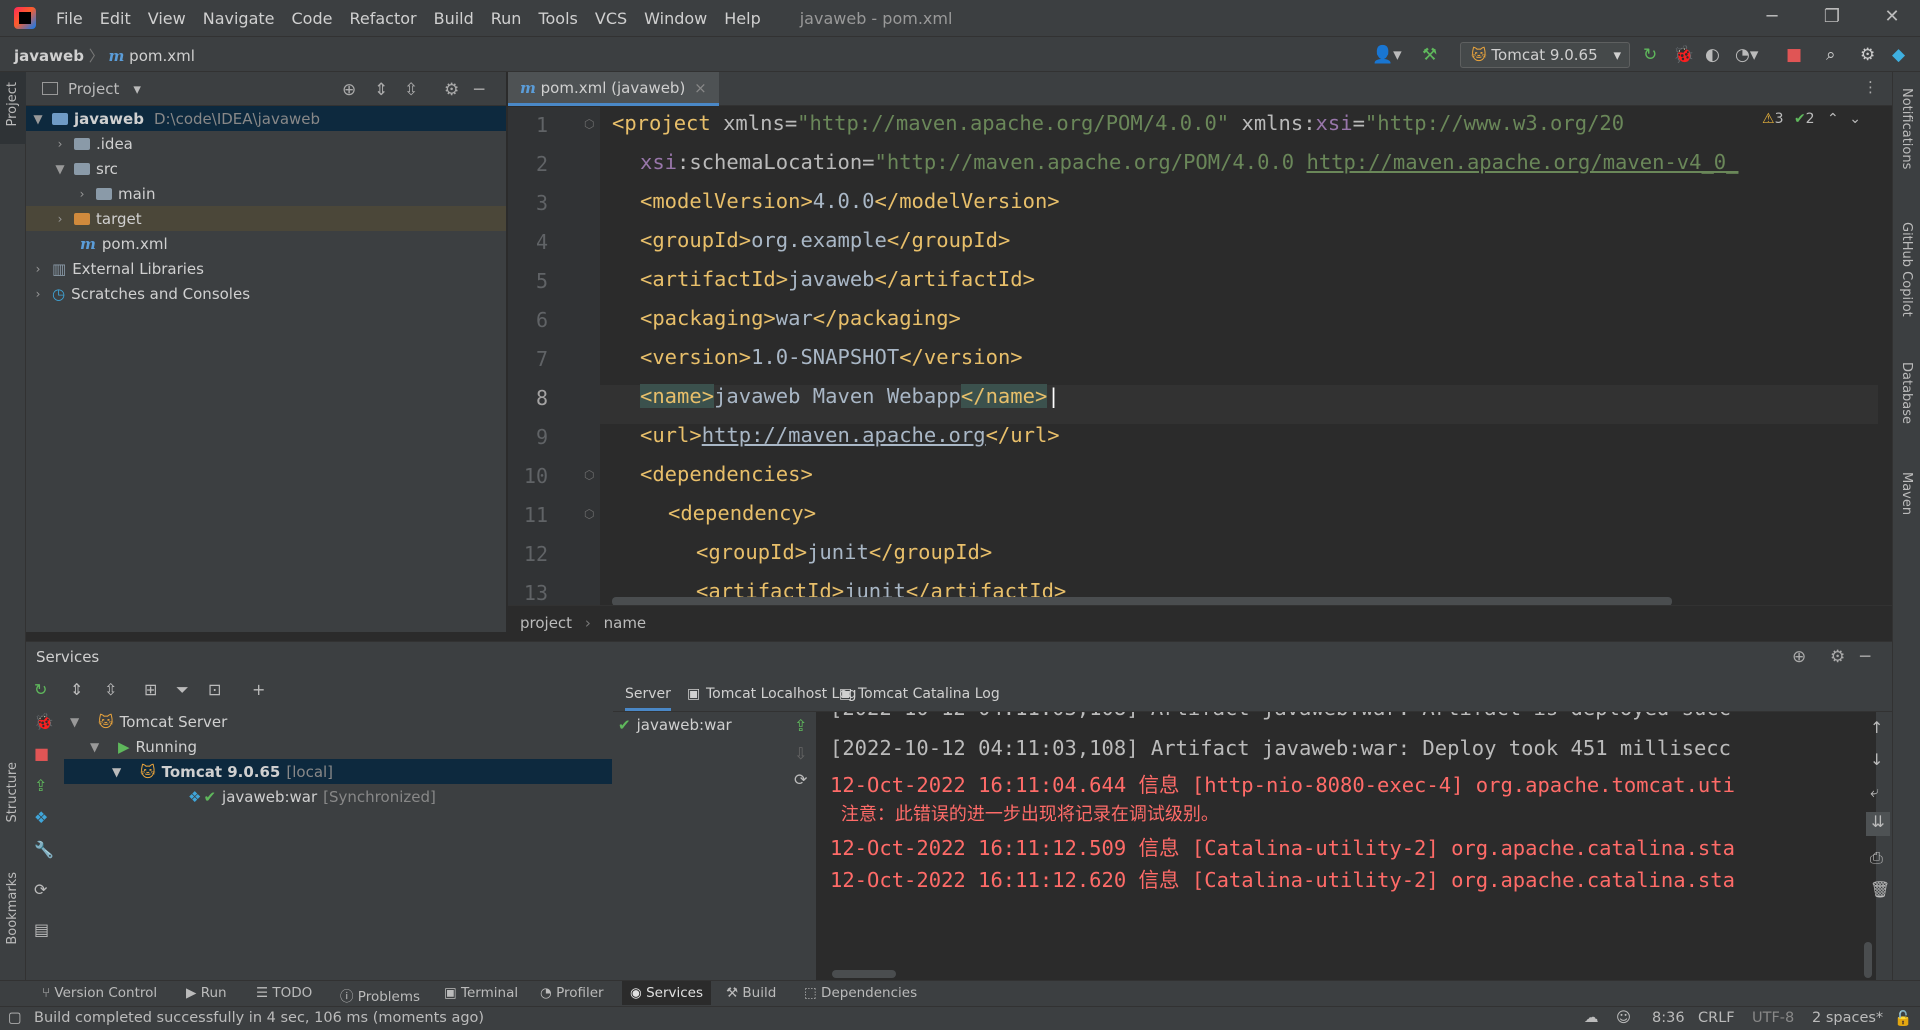  What do you see at coordinates (1746, 55) in the screenshot?
I see `profile-icon: ◔▾` at bounding box center [1746, 55].